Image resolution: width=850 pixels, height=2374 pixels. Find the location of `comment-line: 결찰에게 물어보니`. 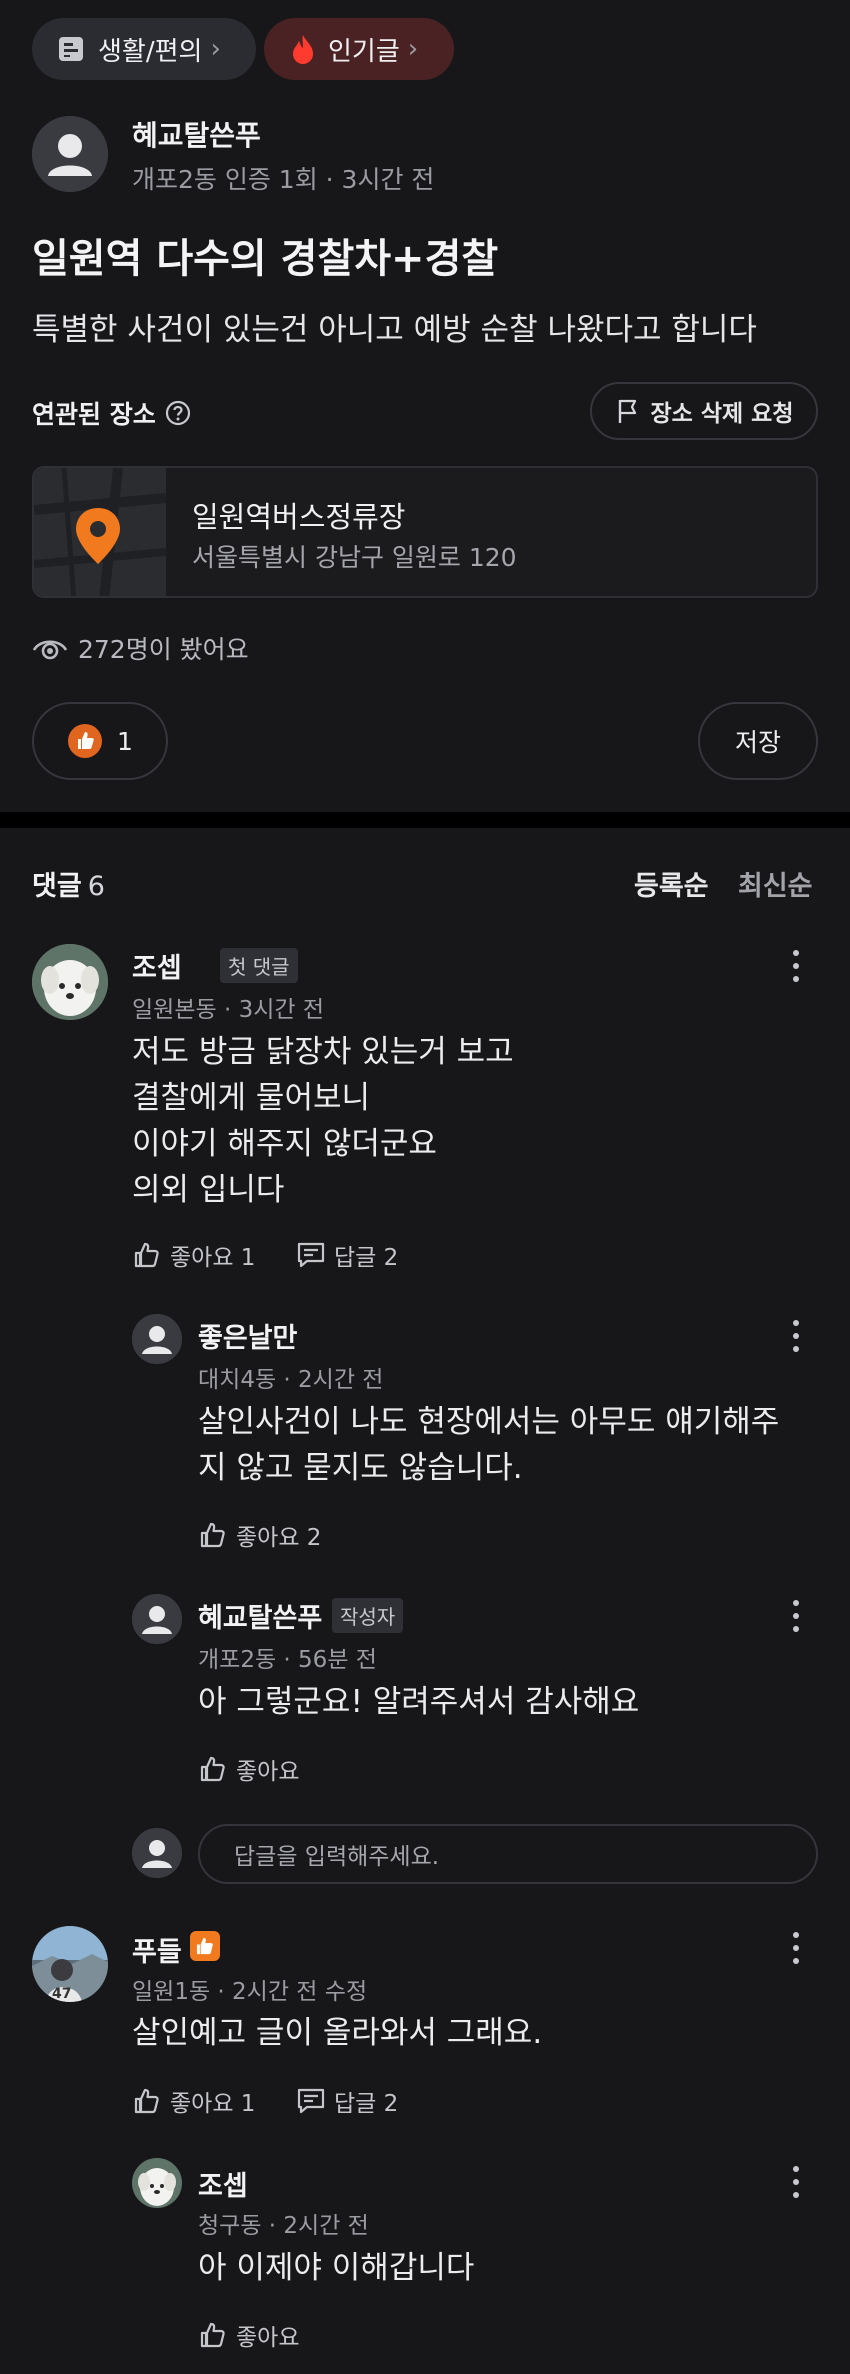

comment-line: 결찰에게 물어보니 is located at coordinates (251, 1098).